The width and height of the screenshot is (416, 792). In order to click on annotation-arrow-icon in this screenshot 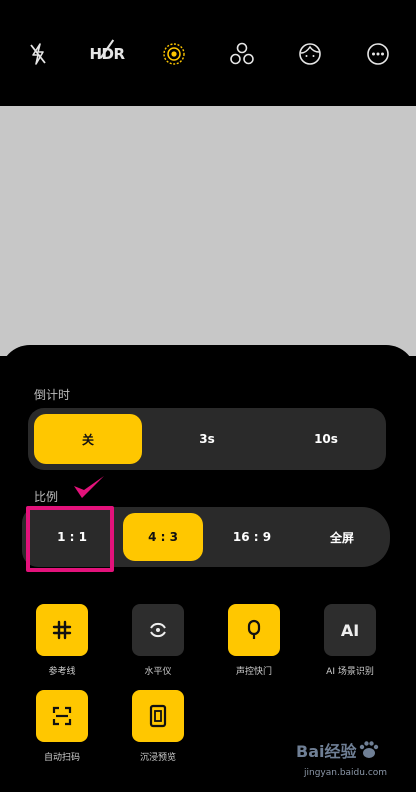, I will do `click(89, 487)`.